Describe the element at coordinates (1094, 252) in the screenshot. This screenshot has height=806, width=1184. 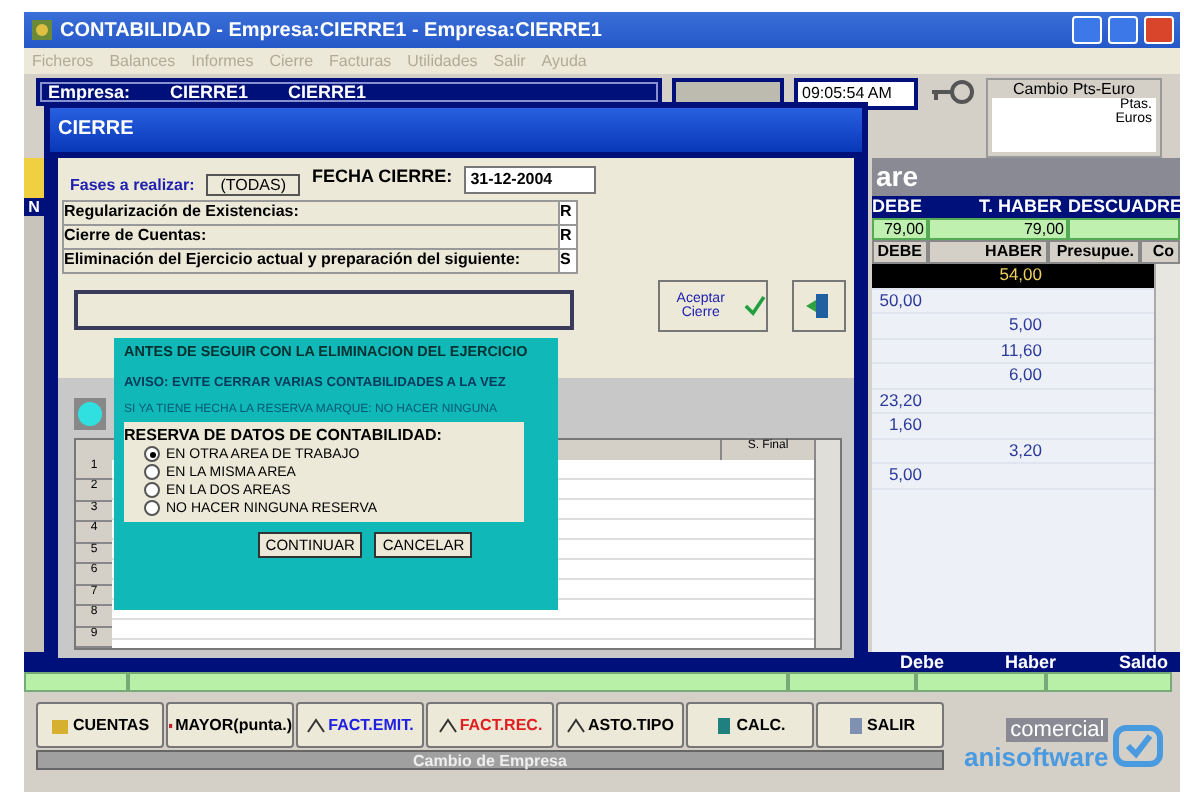
I see `column-header: Presupue.` at that location.